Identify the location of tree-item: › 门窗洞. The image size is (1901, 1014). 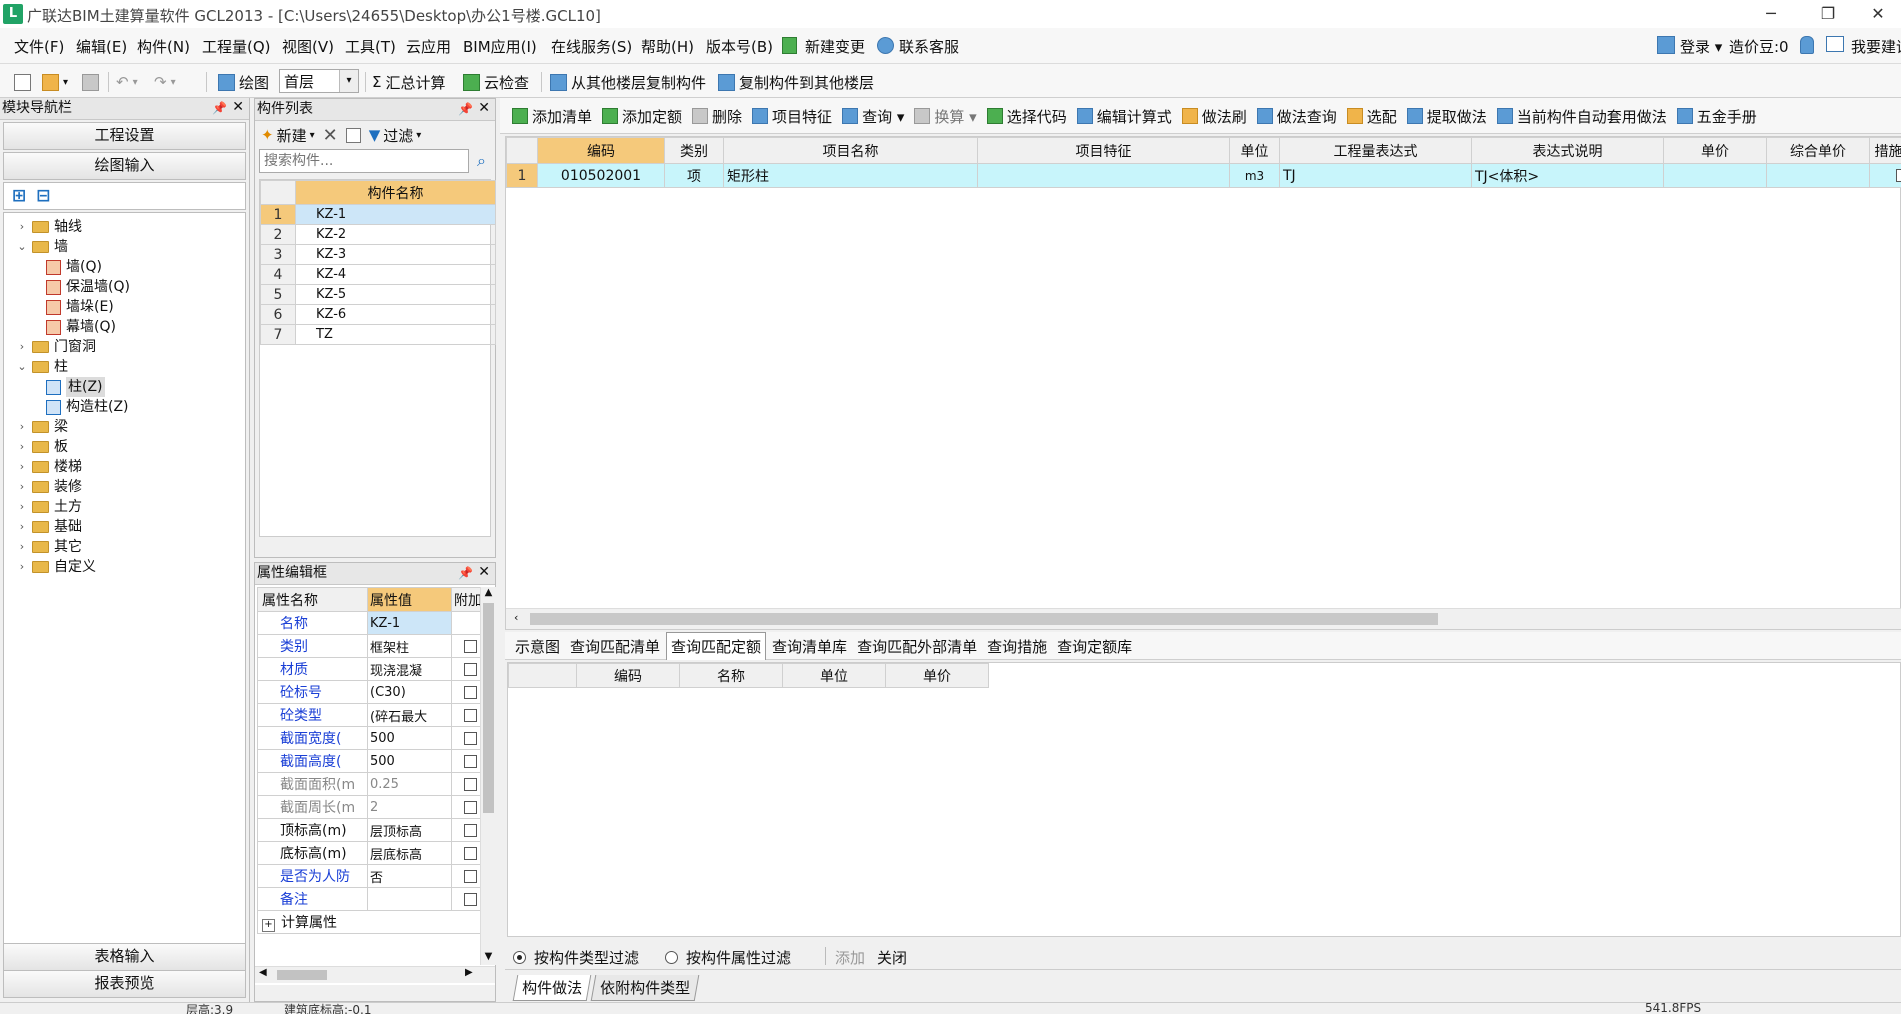
(124, 347).